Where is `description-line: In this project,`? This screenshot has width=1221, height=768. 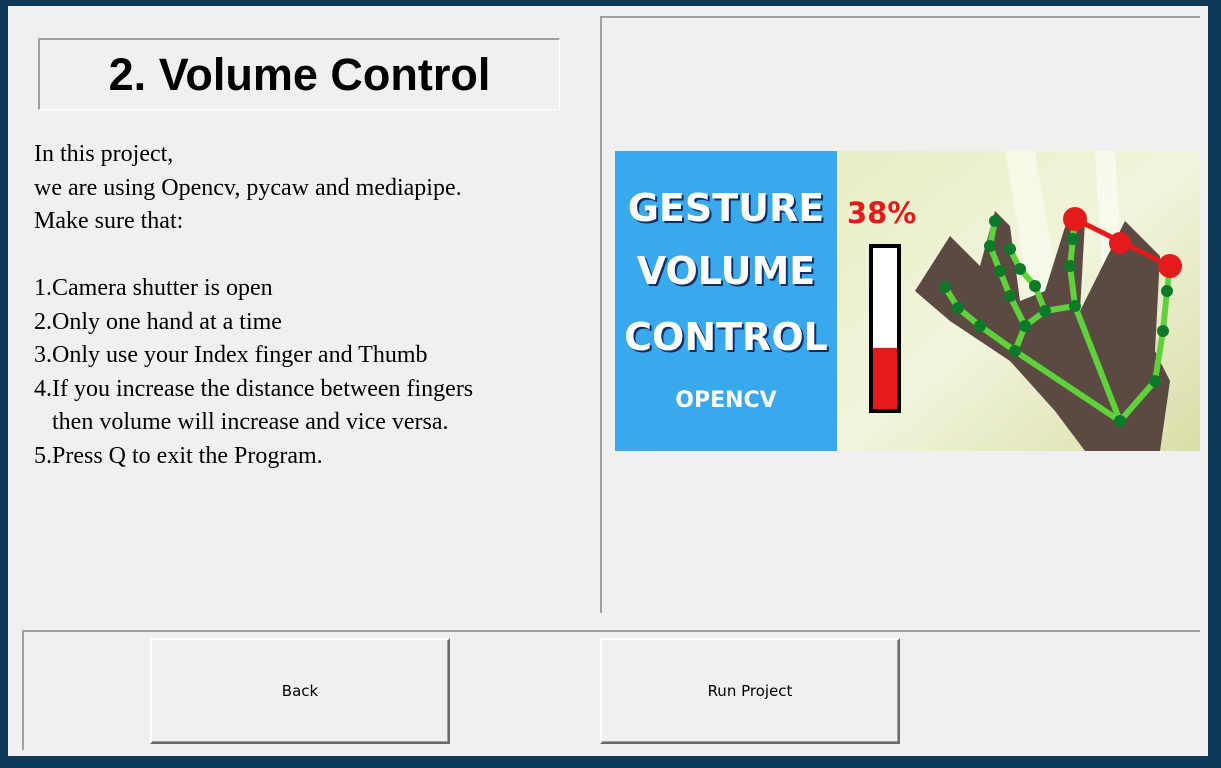 description-line: In this project, is located at coordinates (104, 154).